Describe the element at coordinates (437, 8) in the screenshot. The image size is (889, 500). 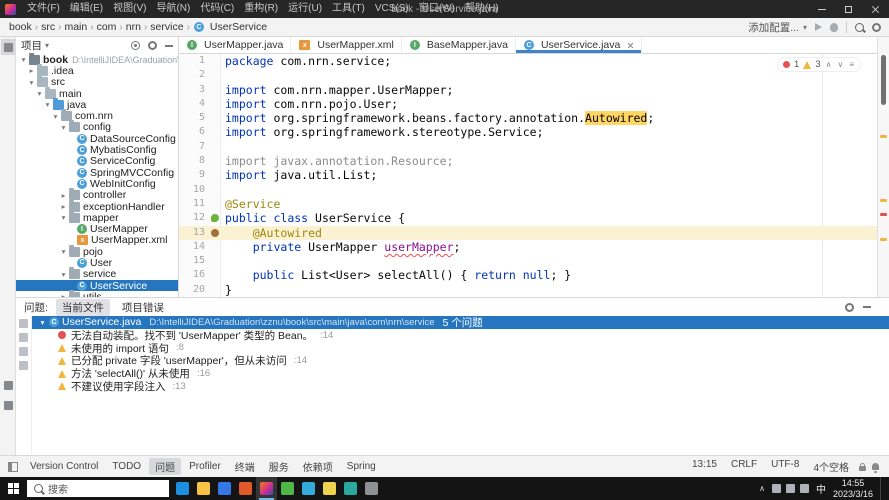
I see `menu-item: 窗口(W)` at that location.